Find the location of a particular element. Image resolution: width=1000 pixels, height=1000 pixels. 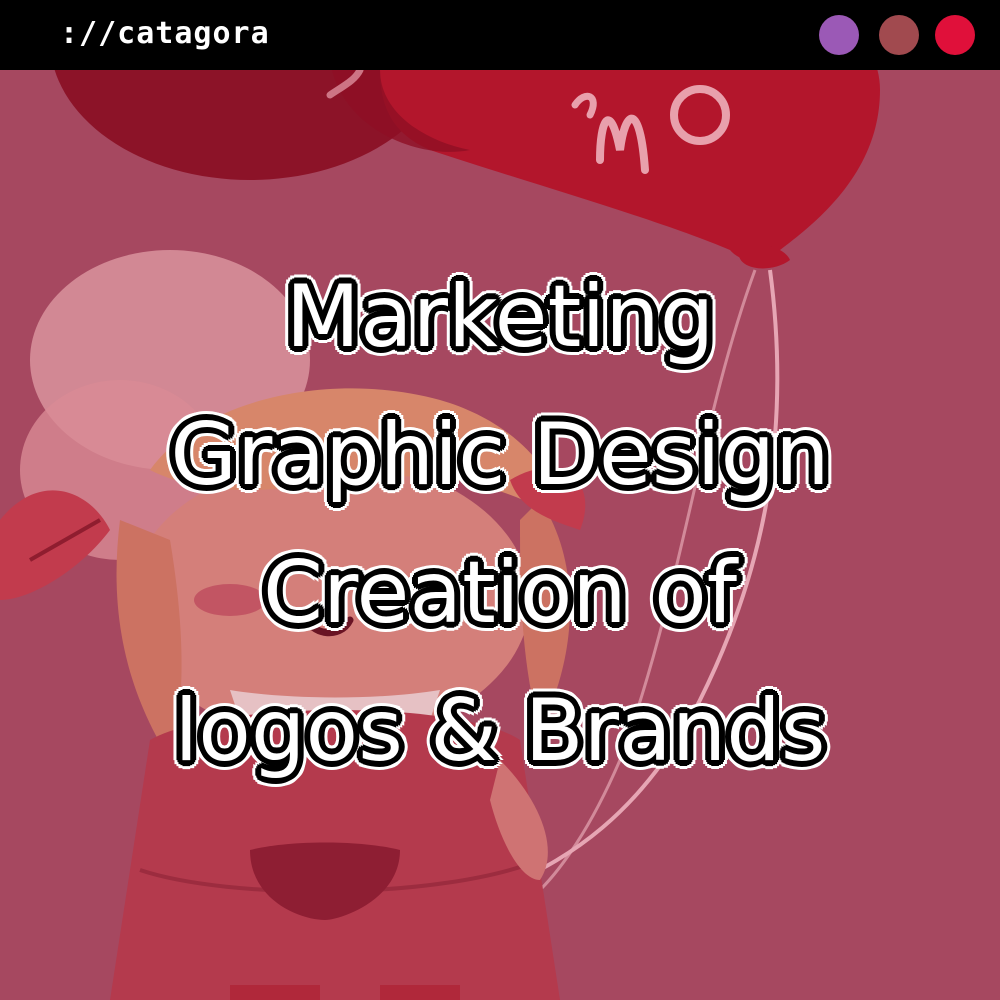

headline-line-3: Creation of is located at coordinates (500, 593).